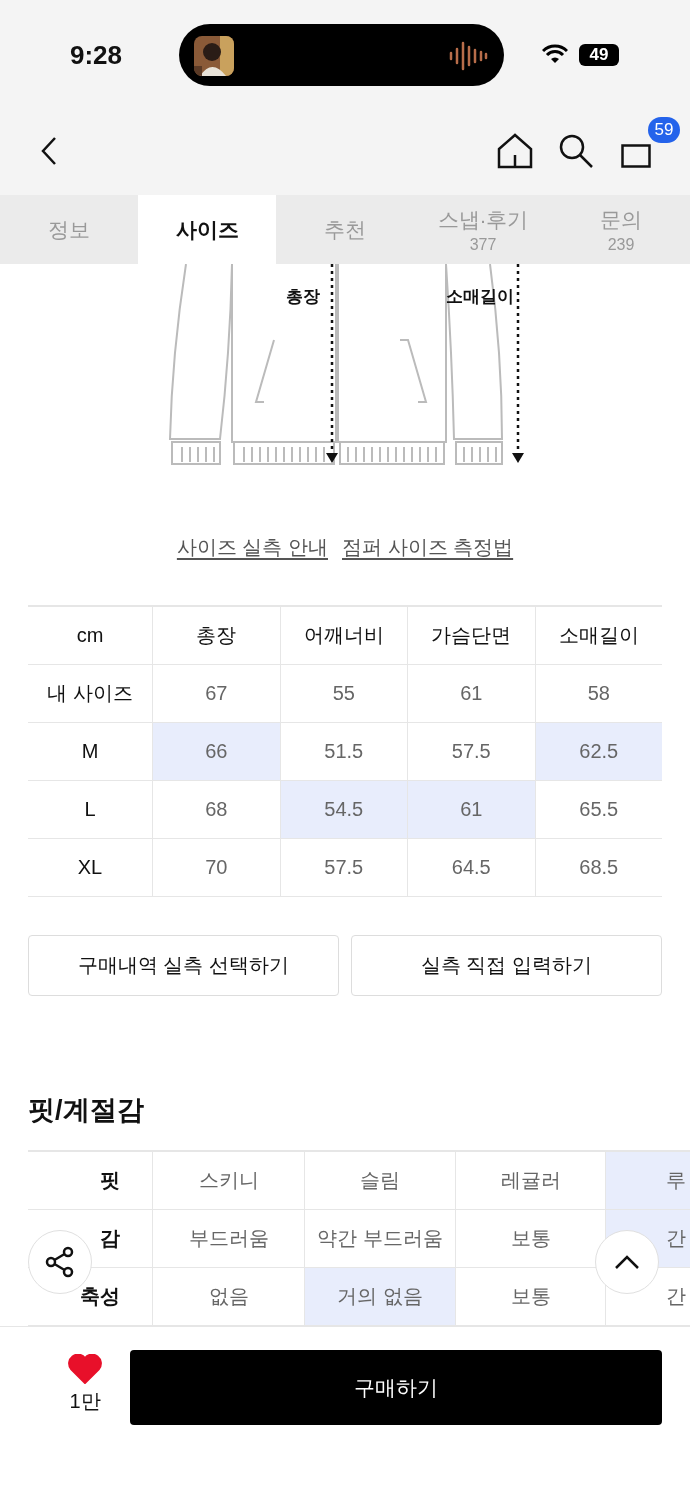 The height and width of the screenshot is (1500, 690). I want to click on waveform-icon, so click(468, 56).